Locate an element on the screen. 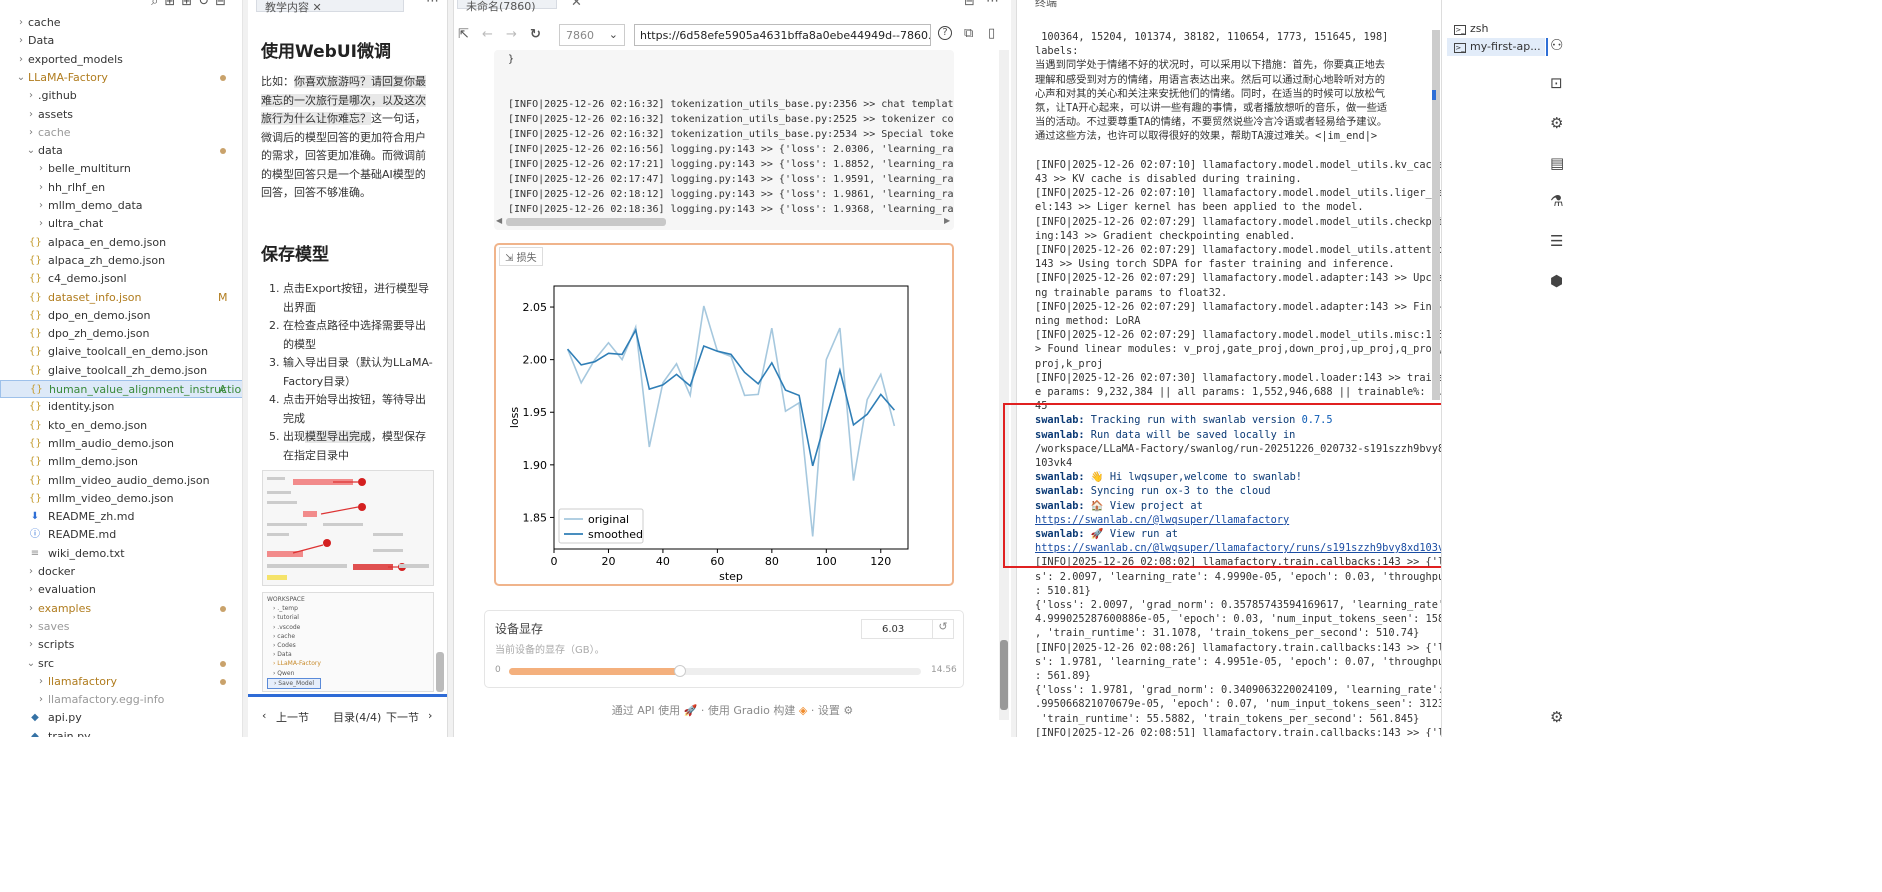 The width and height of the screenshot is (1882, 892). refresh-icon: ↻ is located at coordinates (206, 4).